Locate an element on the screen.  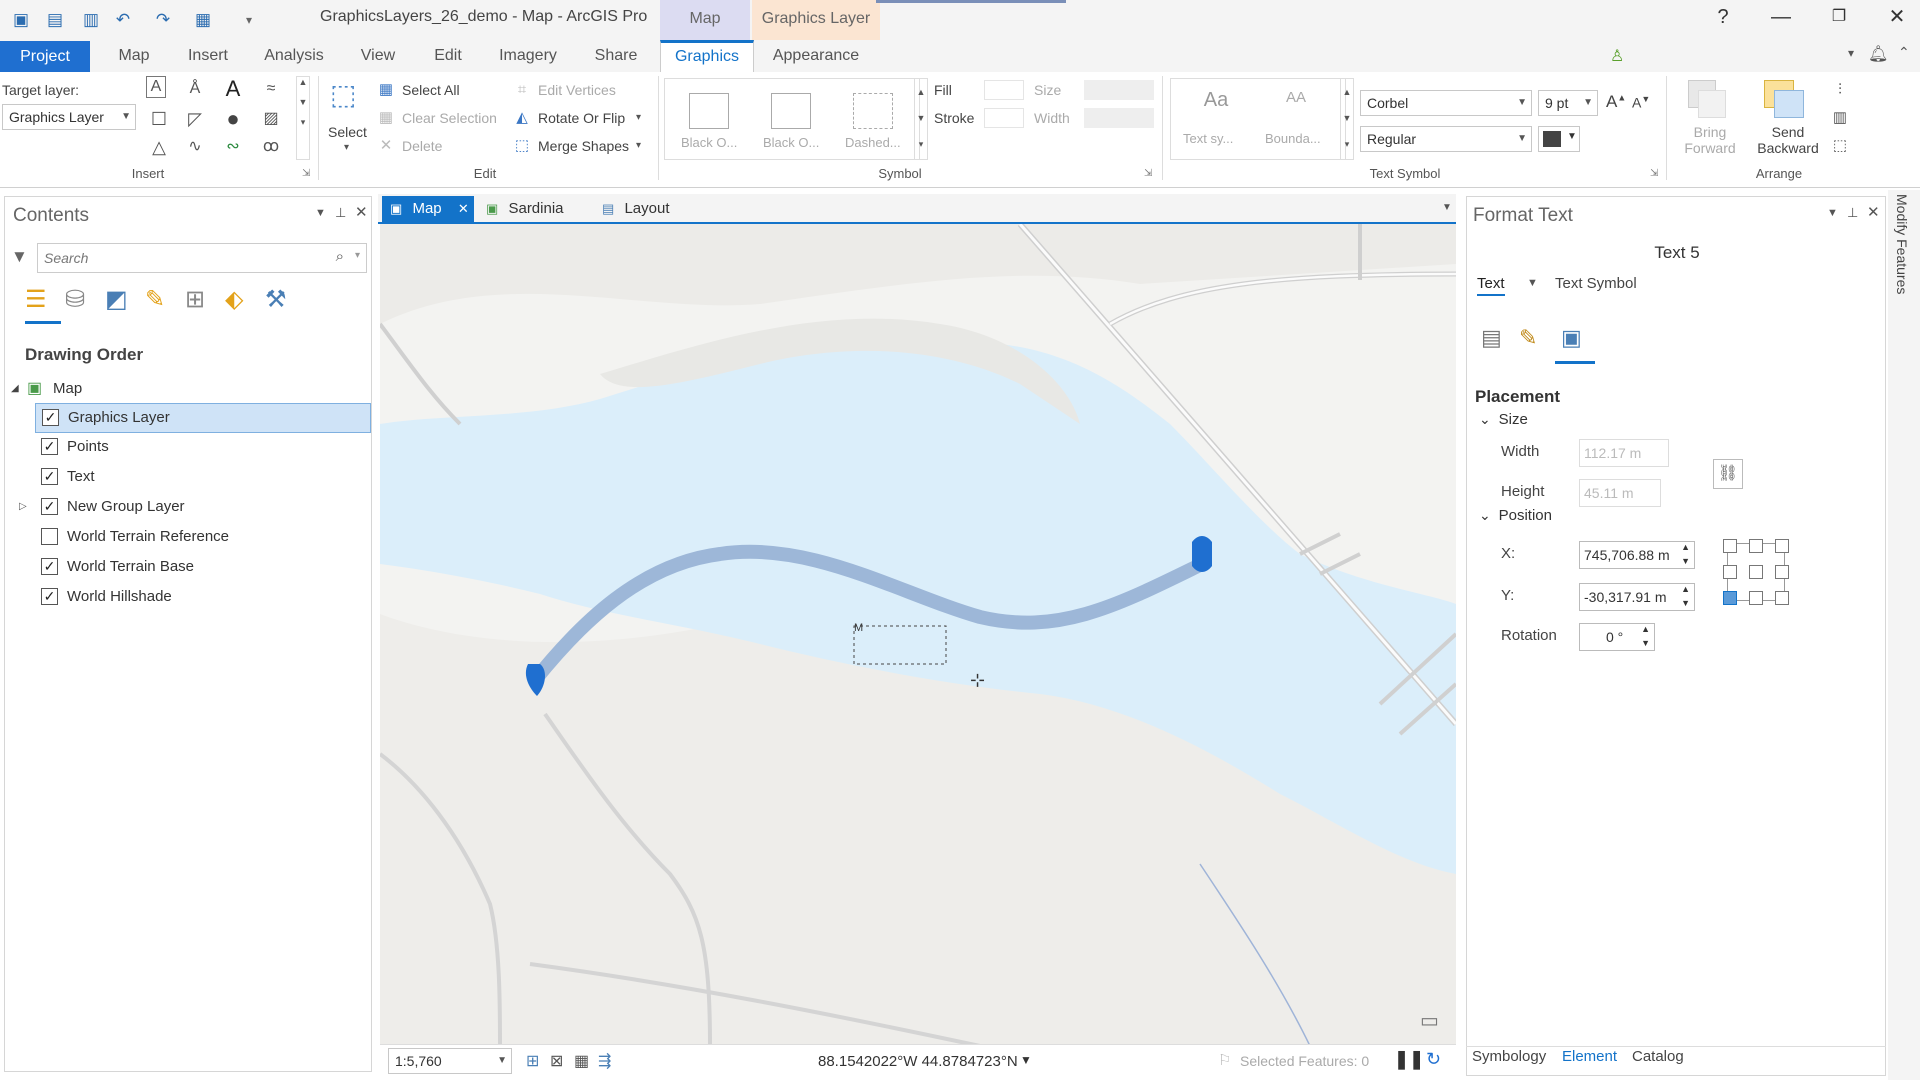
map-text-element: M is located at coordinates (858, 628).